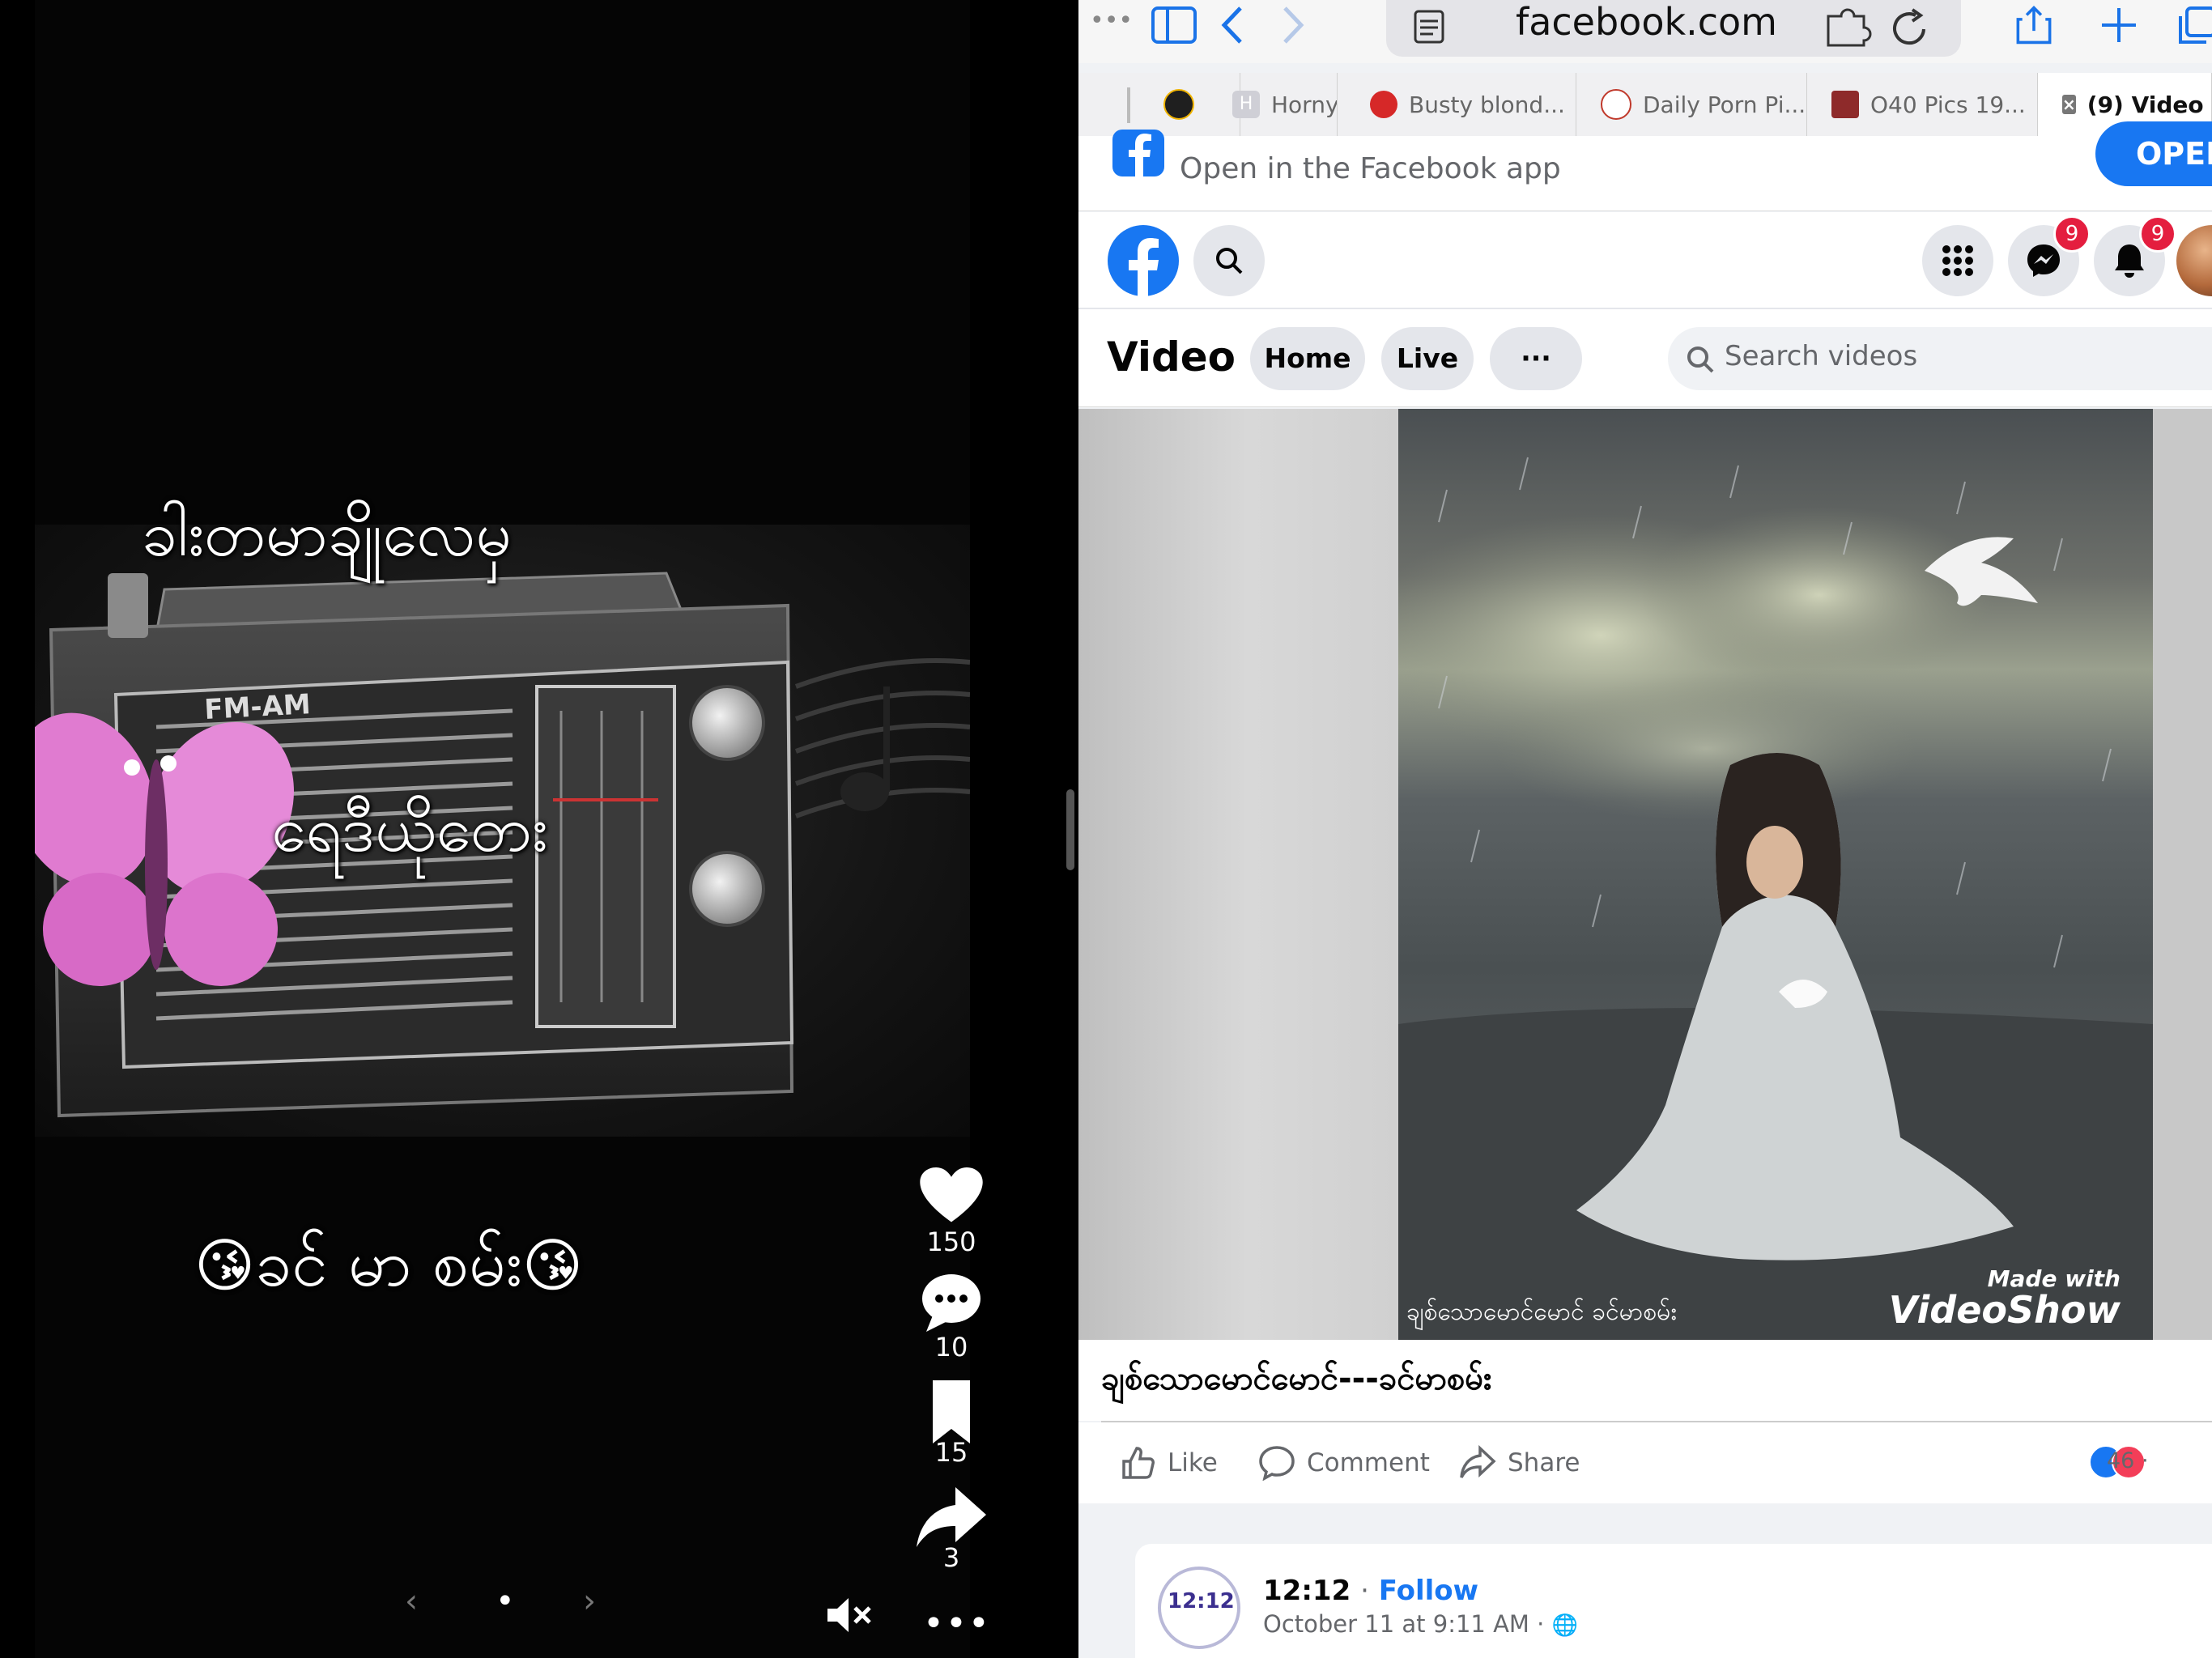  I want to click on share-icon, so click(2034, 25).